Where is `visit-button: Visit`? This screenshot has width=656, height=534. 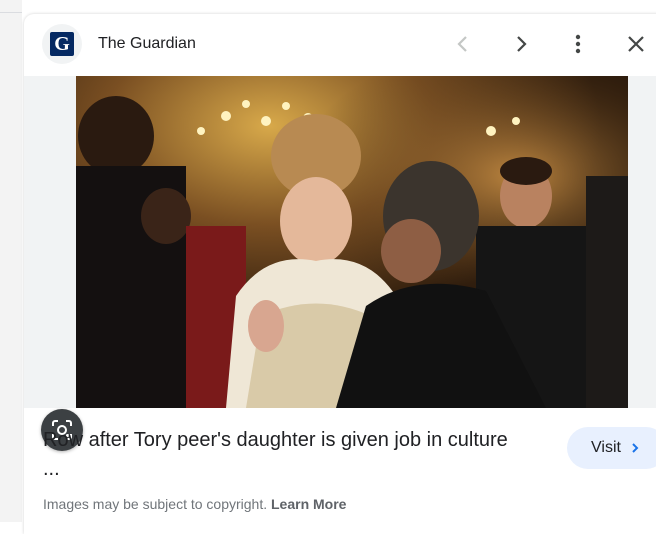
visit-button: Visit is located at coordinates (611, 448).